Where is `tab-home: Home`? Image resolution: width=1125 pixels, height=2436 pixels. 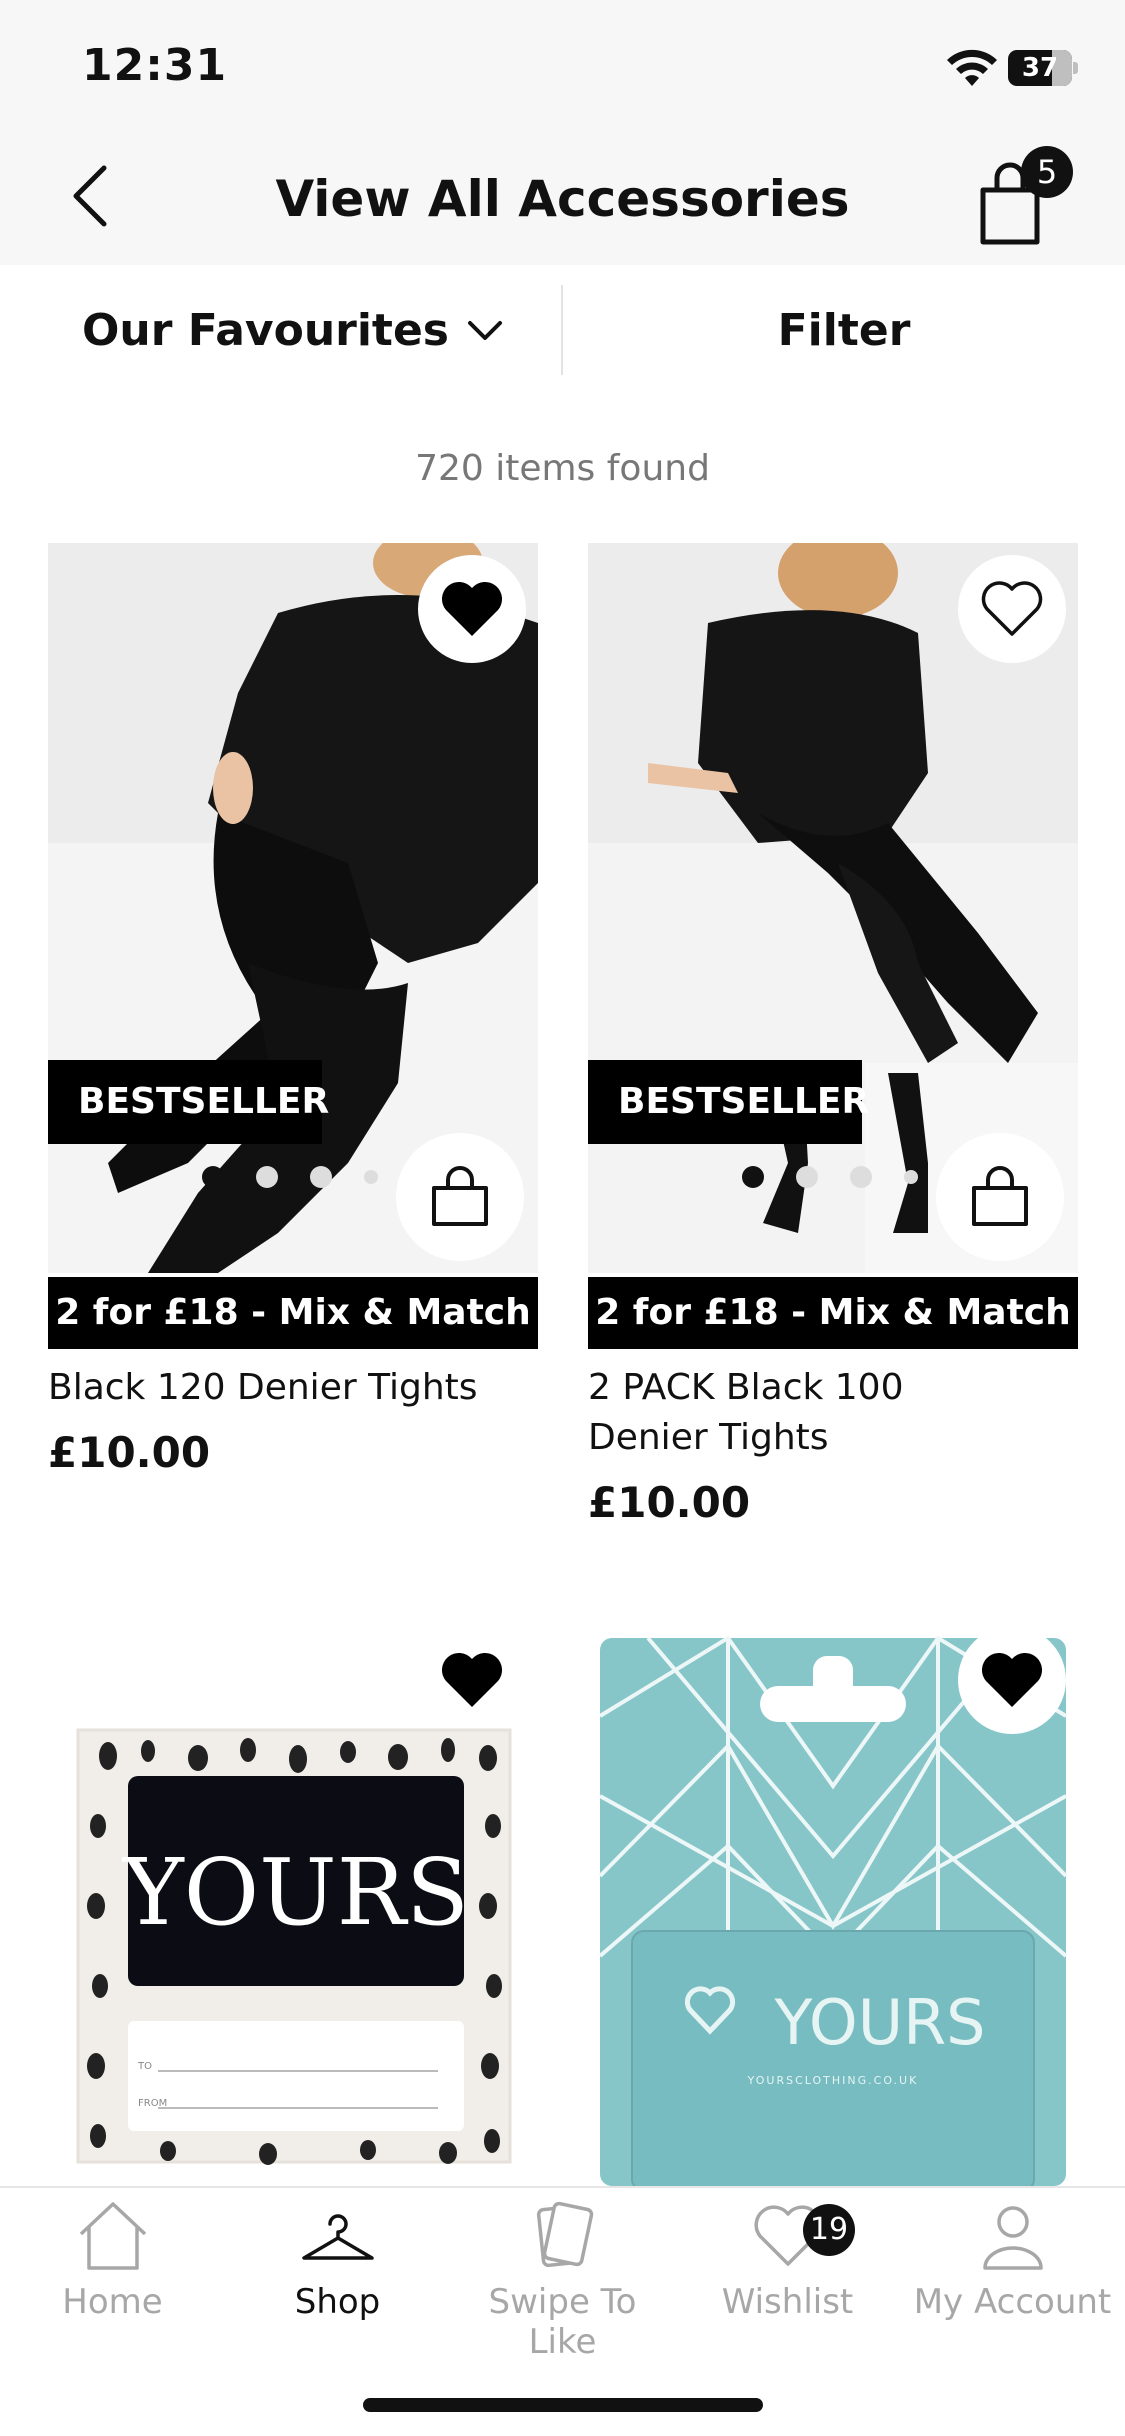
tab-home: Home is located at coordinates (112, 2273).